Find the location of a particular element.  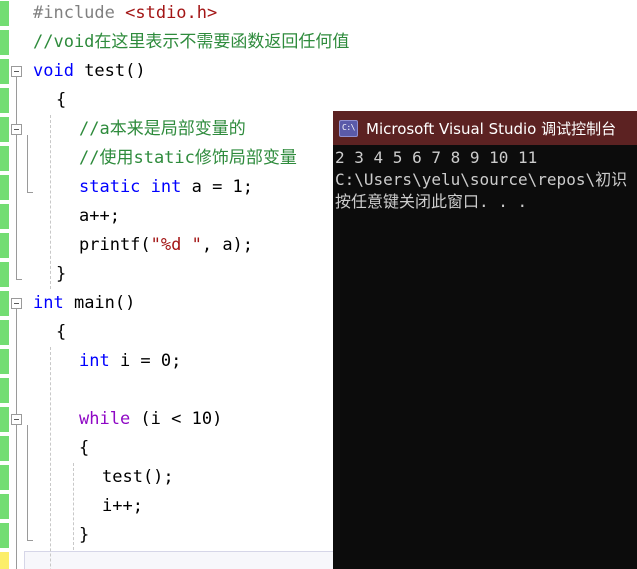

code-token: i++; is located at coordinates (122, 506).